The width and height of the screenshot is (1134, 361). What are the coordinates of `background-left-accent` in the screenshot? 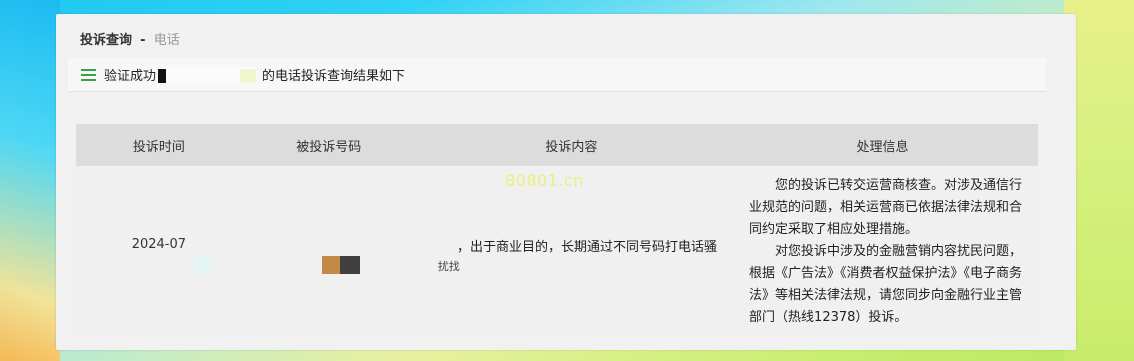 It's located at (30, 180).